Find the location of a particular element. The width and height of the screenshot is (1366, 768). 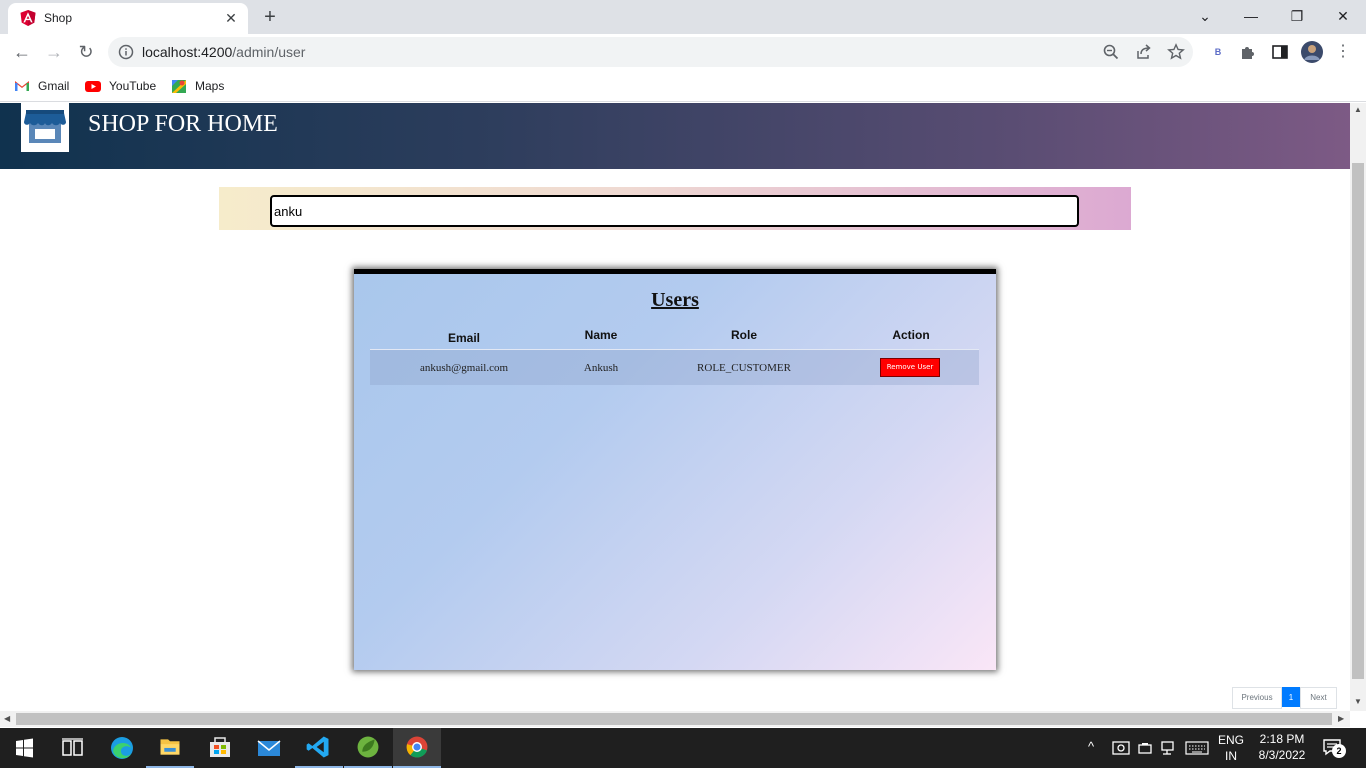

vertical-scroll-thumb is located at coordinates (1358, 421).